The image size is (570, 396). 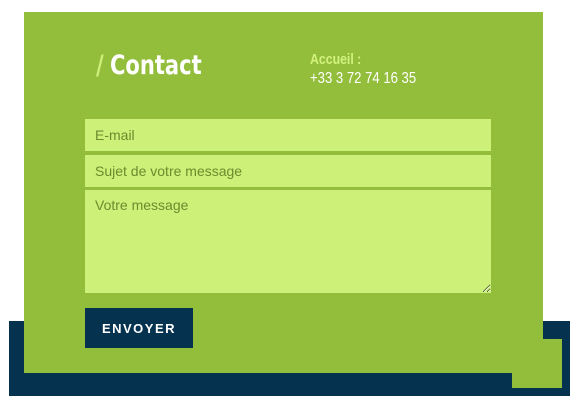 I want to click on page-title: / Contact, so click(x=149, y=66).